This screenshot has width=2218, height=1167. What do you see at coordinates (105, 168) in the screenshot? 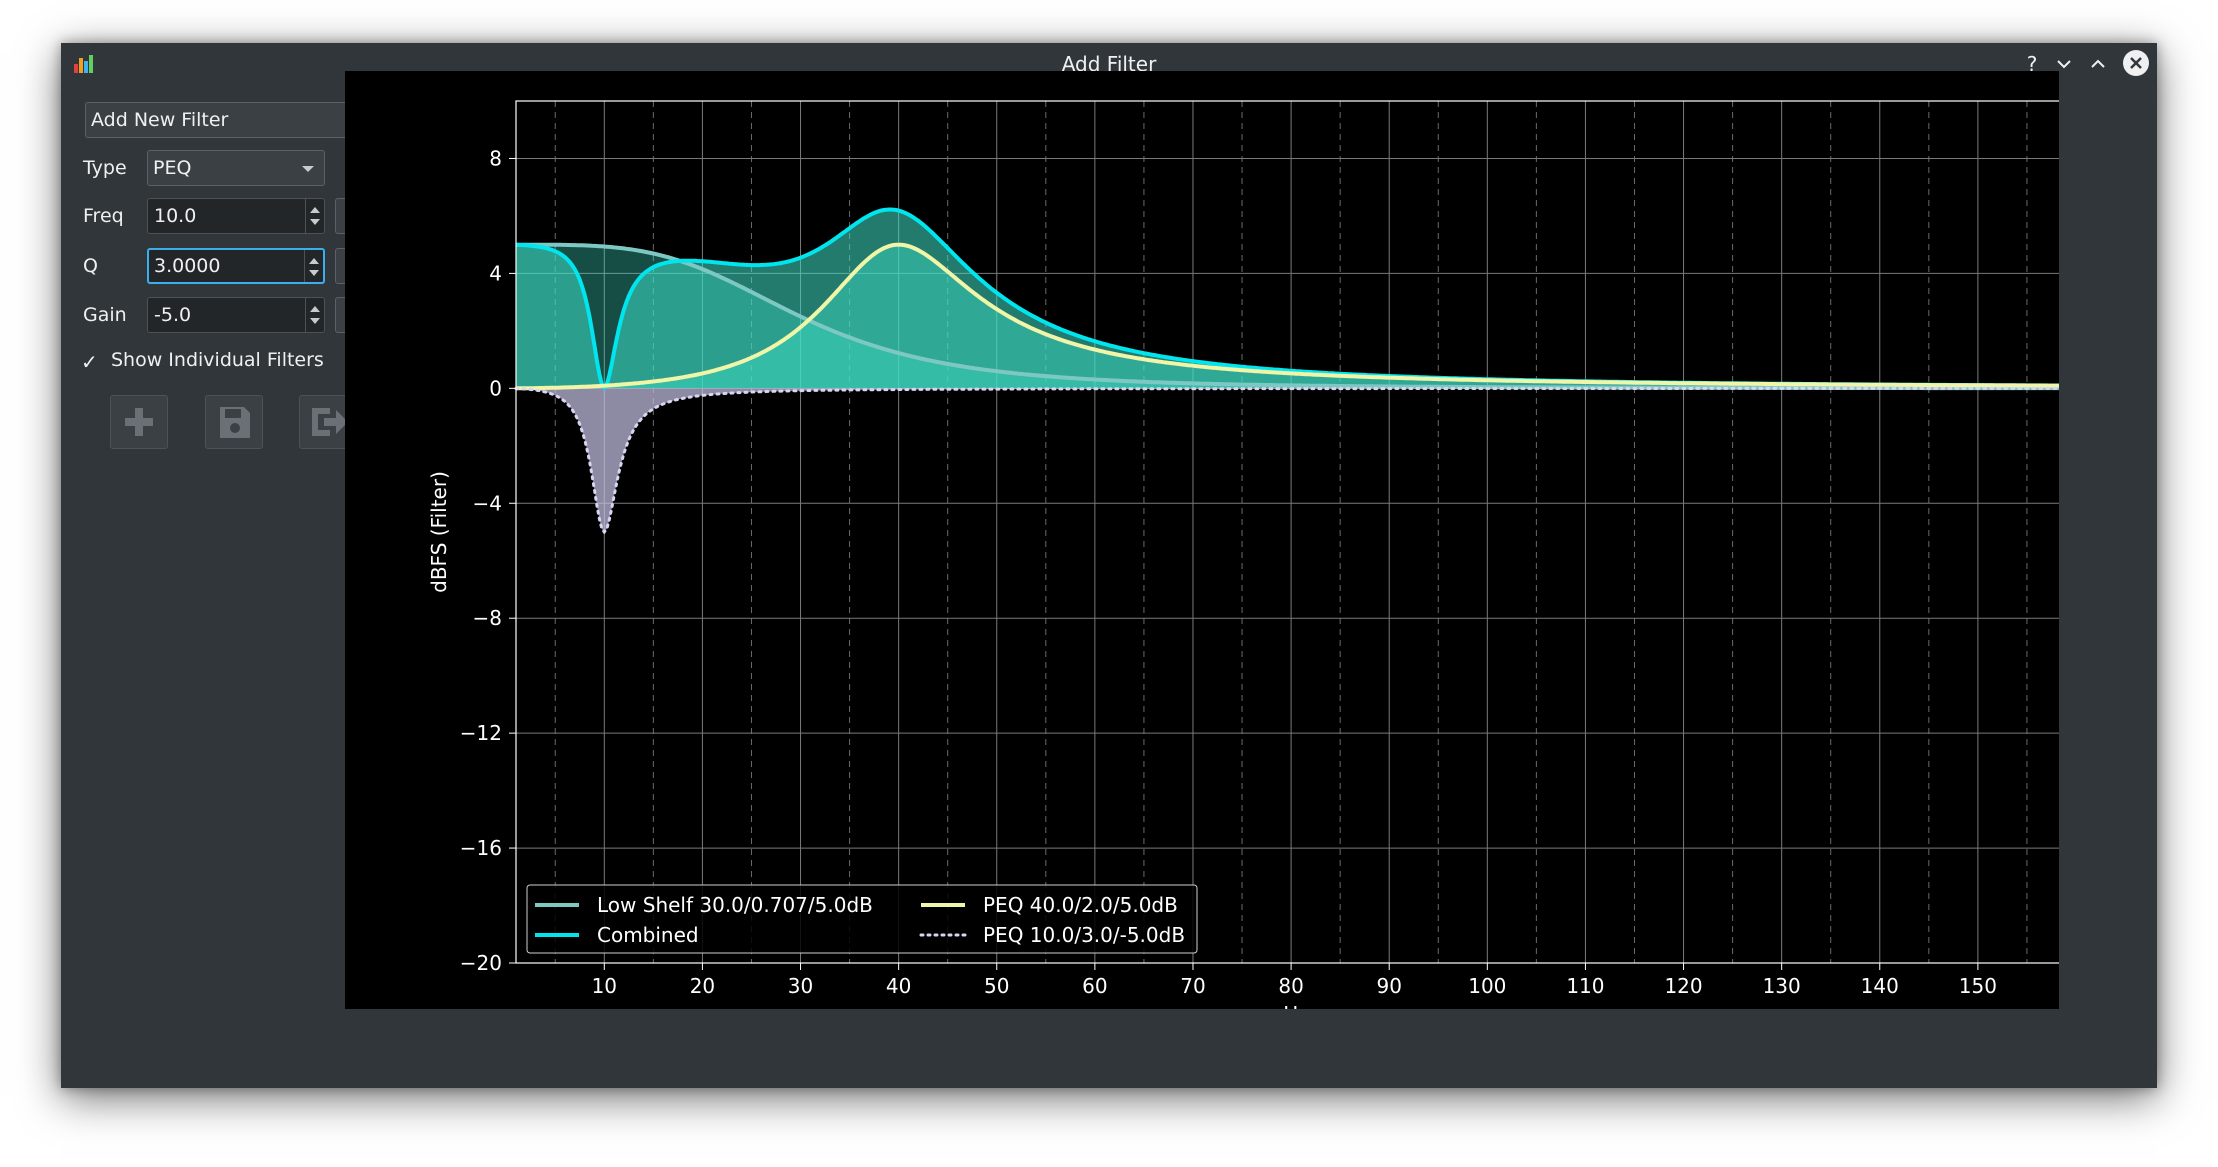
I see `type-label: Type` at bounding box center [105, 168].